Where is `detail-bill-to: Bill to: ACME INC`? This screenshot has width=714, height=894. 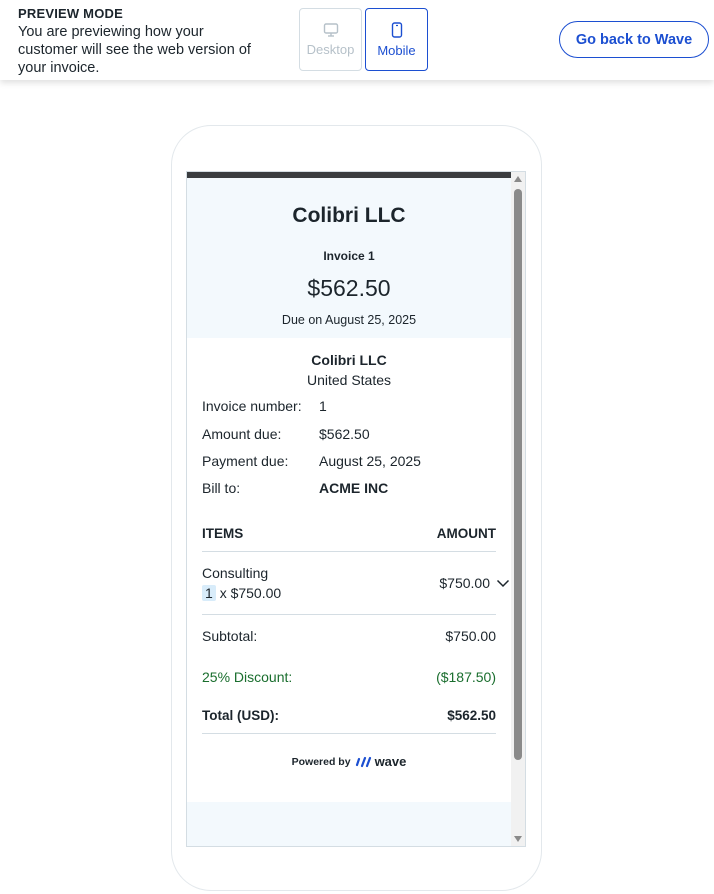 detail-bill-to: Bill to: ACME INC is located at coordinates (352, 490).